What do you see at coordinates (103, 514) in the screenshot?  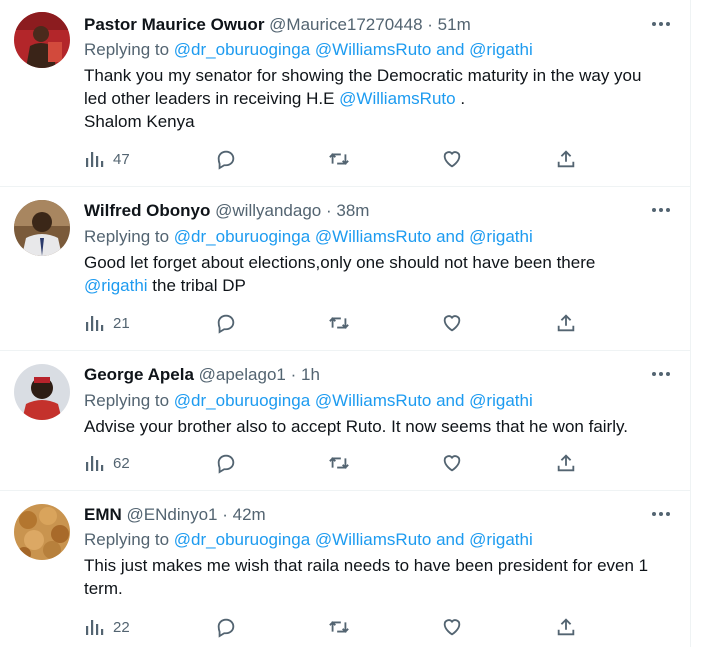 I see `author-name: EMN` at bounding box center [103, 514].